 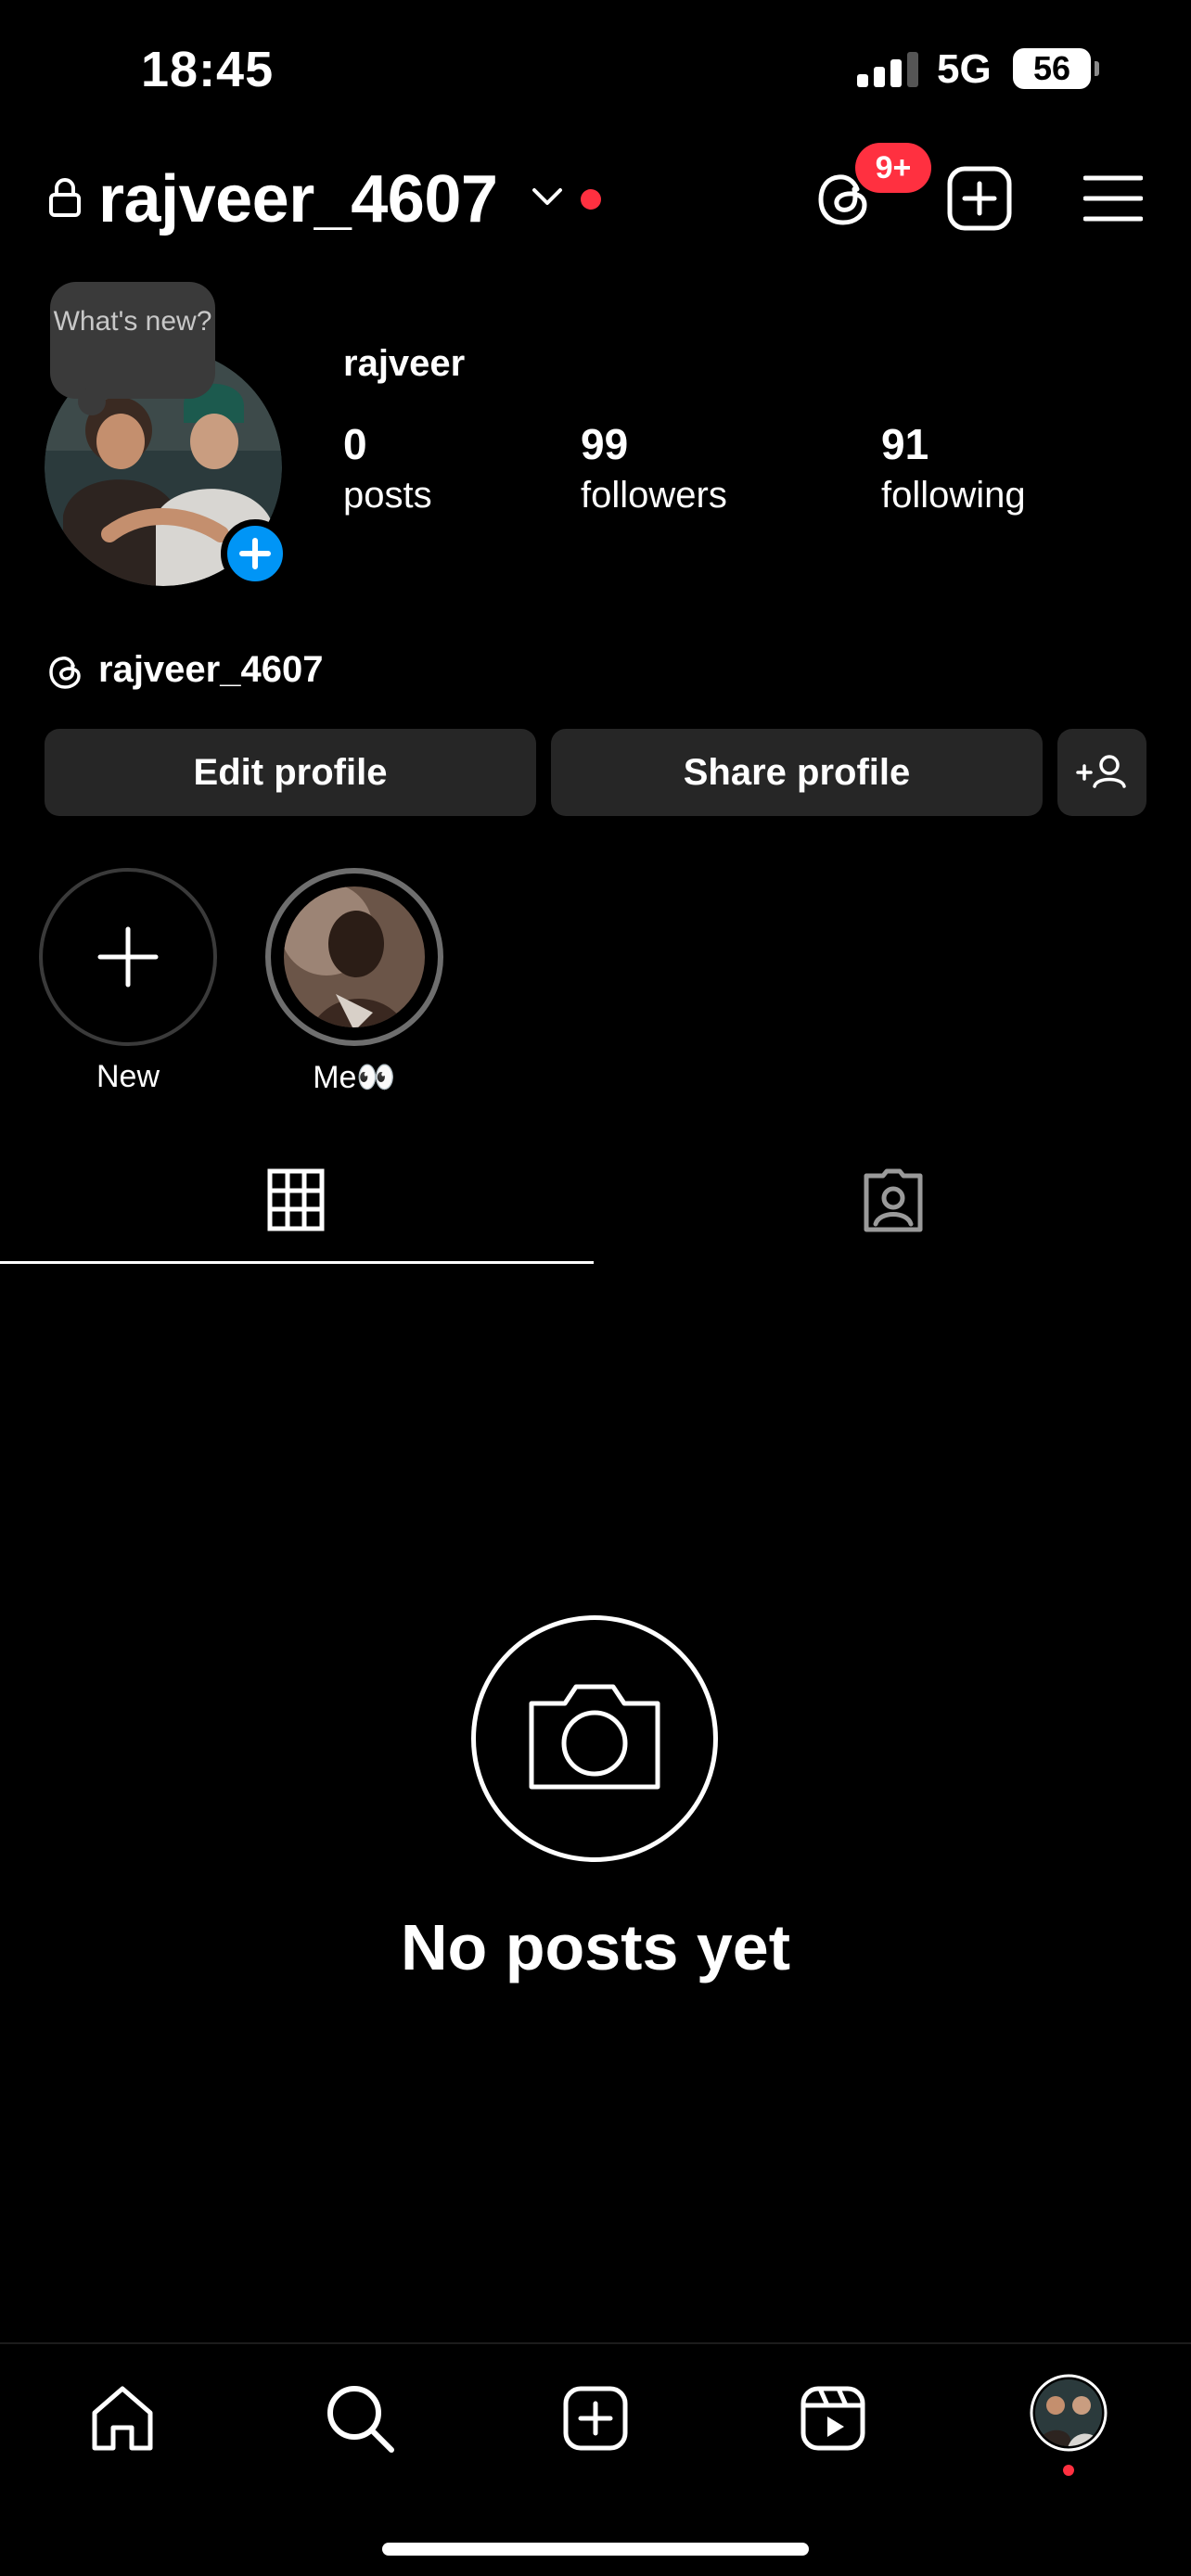 I want to click on menu-icon, so click(x=1113, y=198).